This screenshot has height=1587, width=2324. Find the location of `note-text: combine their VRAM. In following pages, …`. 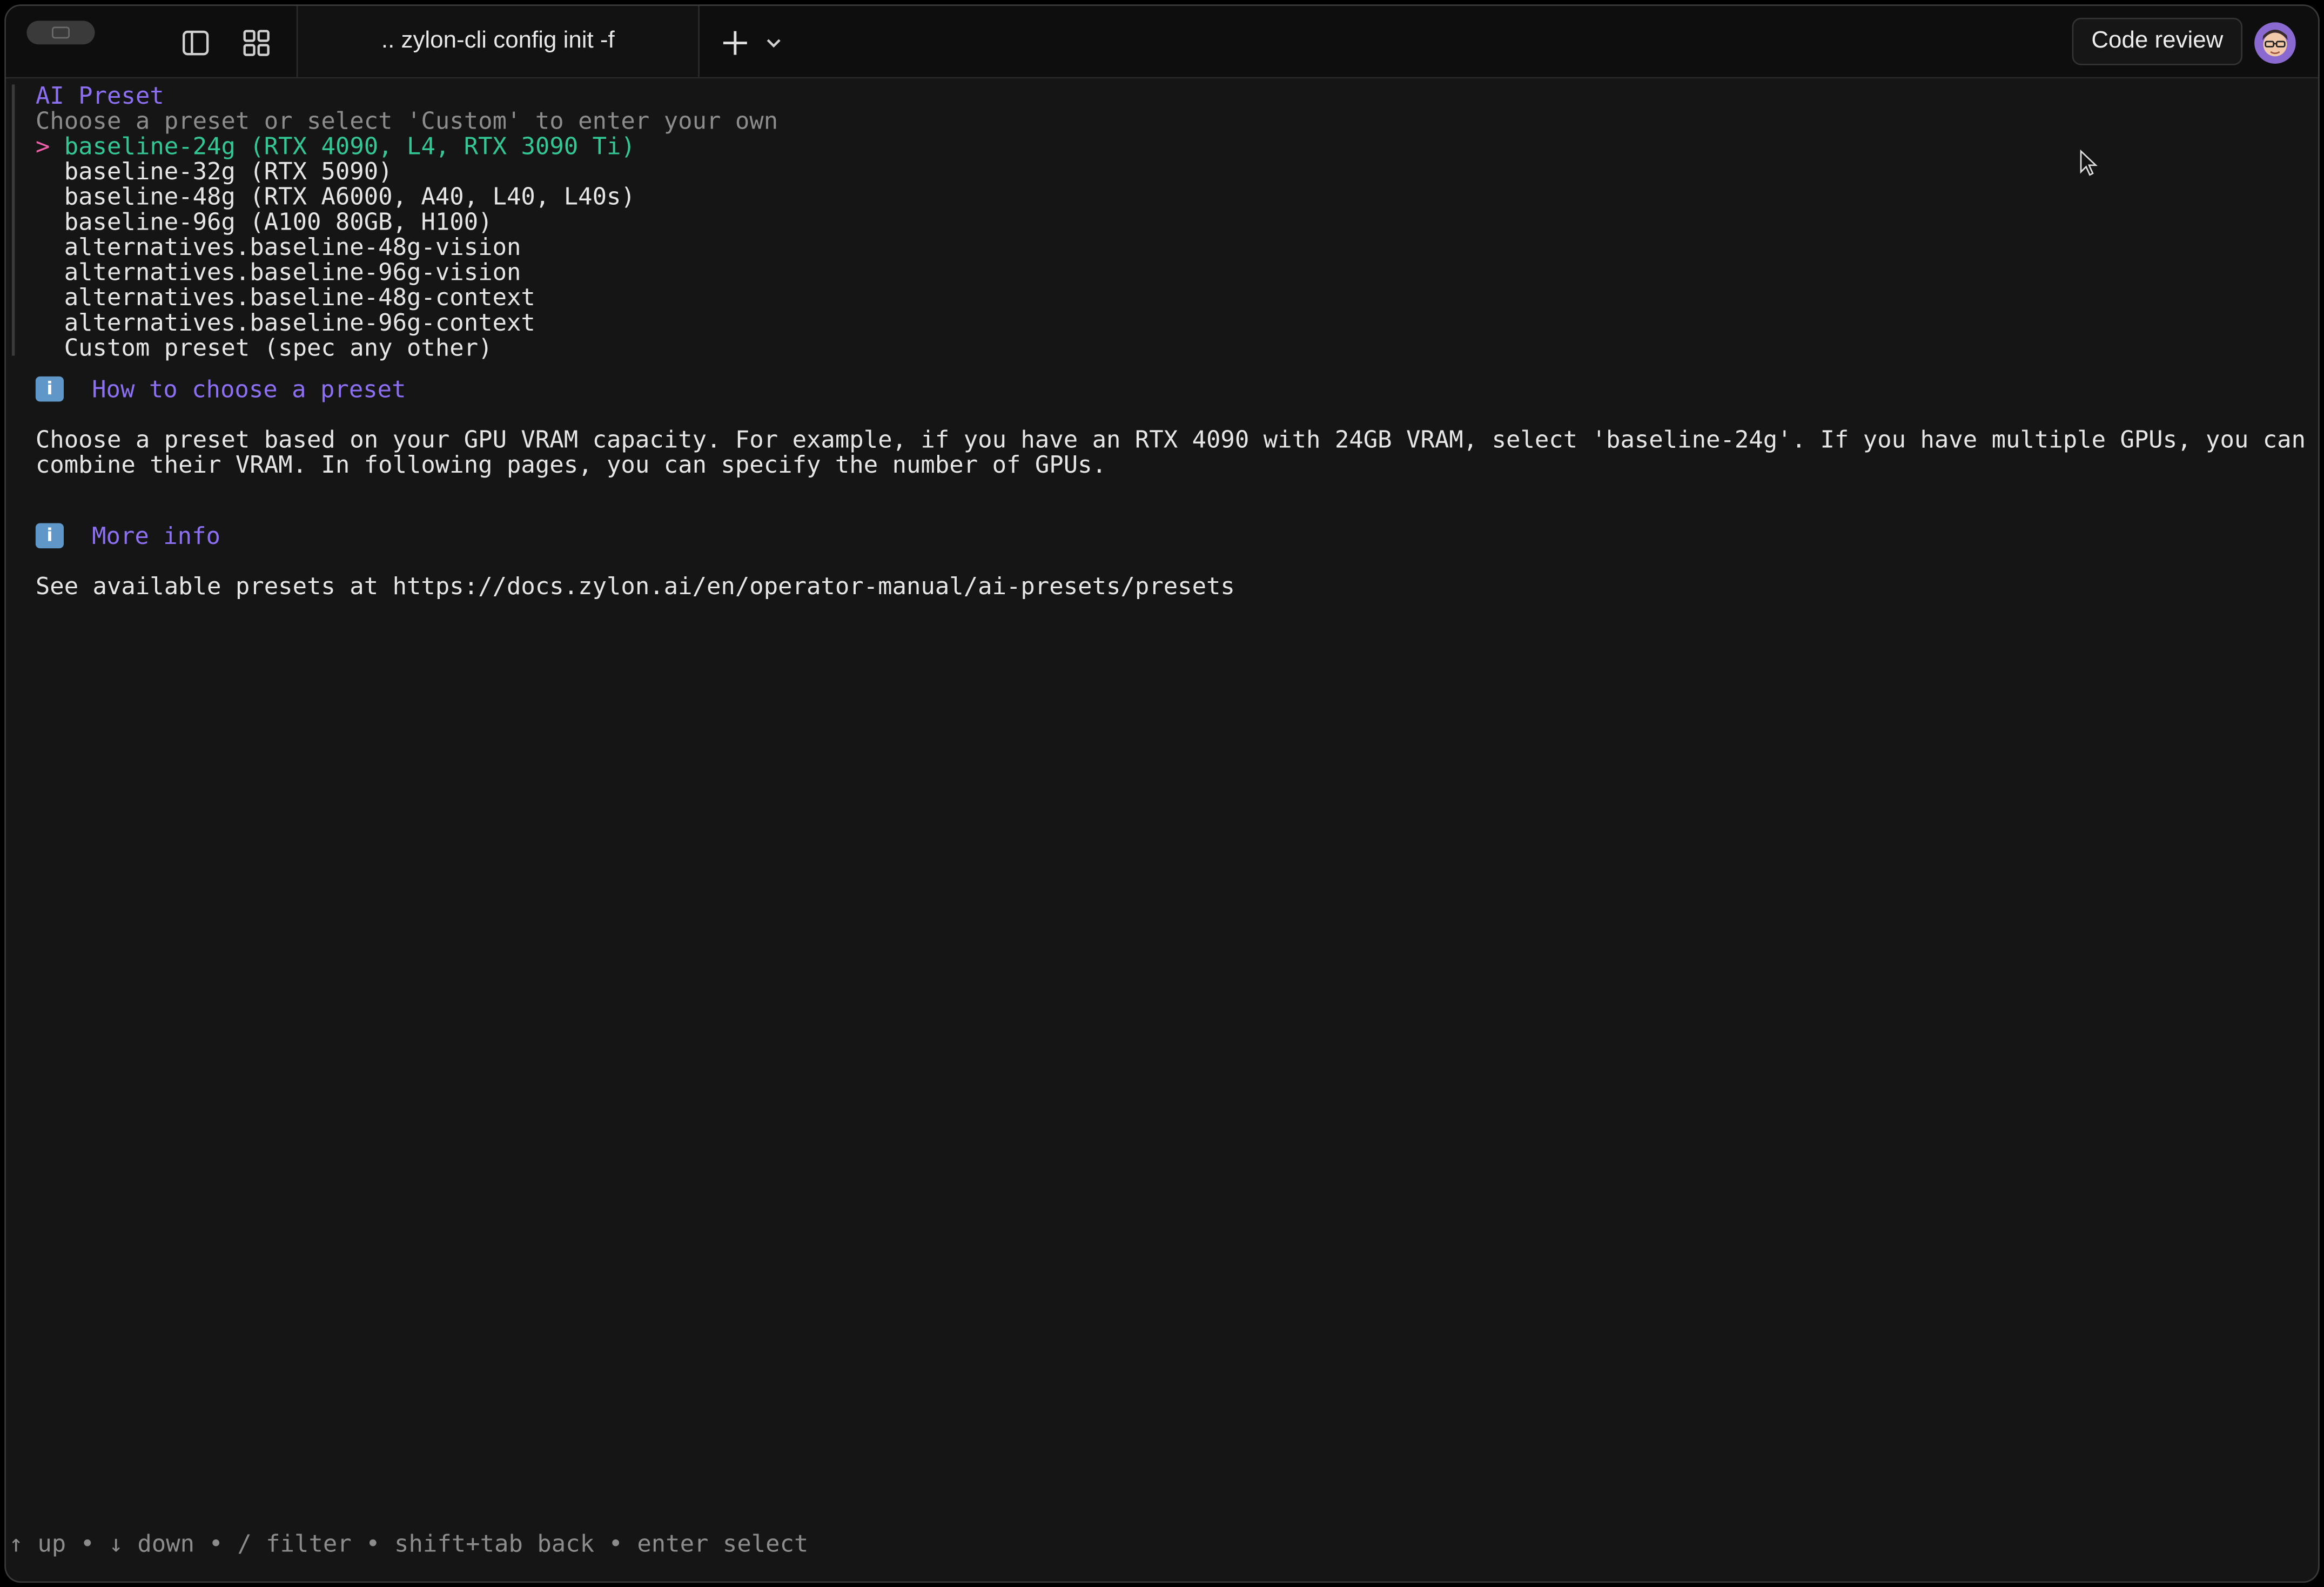

note-text: combine their VRAM. In following pages, … is located at coordinates (571, 465).